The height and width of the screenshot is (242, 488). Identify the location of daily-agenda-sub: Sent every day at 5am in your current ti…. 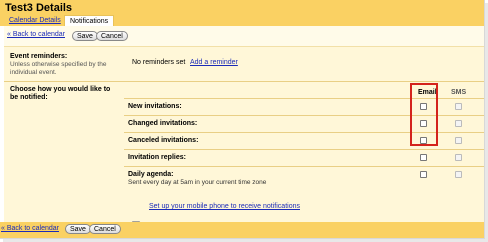
(197, 182).